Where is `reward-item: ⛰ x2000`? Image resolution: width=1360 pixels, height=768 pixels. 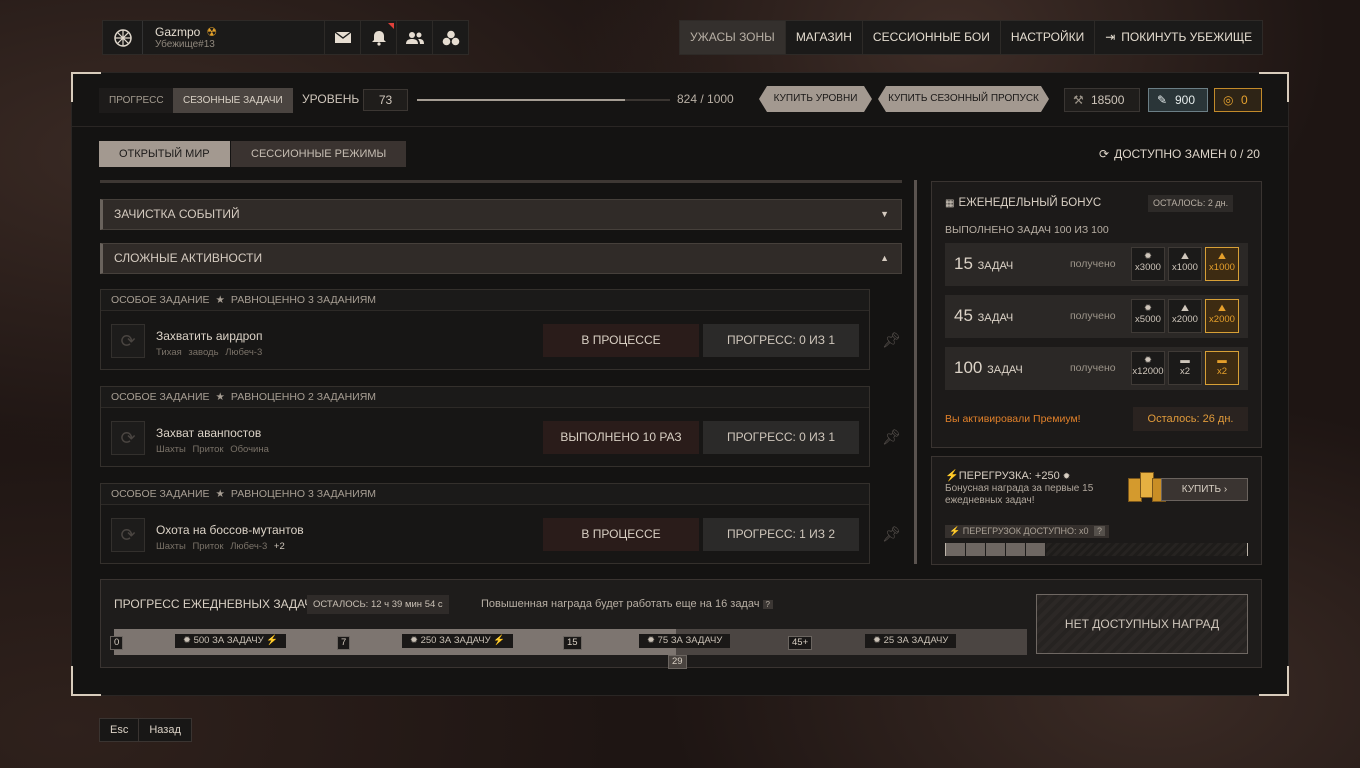
reward-item: ⛰ x2000 is located at coordinates (1185, 316).